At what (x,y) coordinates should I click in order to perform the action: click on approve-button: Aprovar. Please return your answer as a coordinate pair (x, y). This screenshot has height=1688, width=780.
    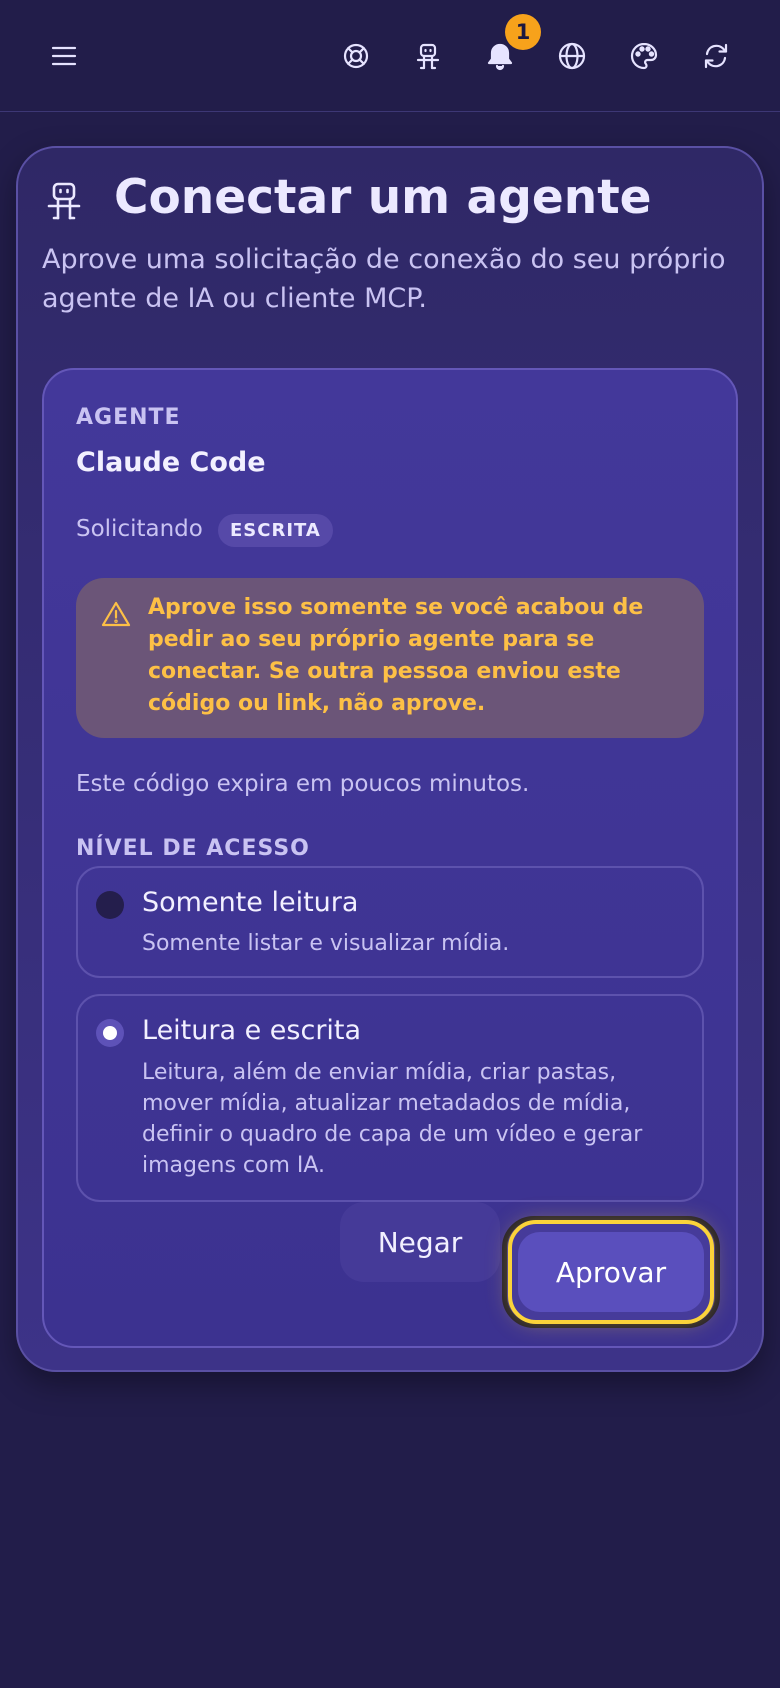
    Looking at the image, I should click on (611, 1272).